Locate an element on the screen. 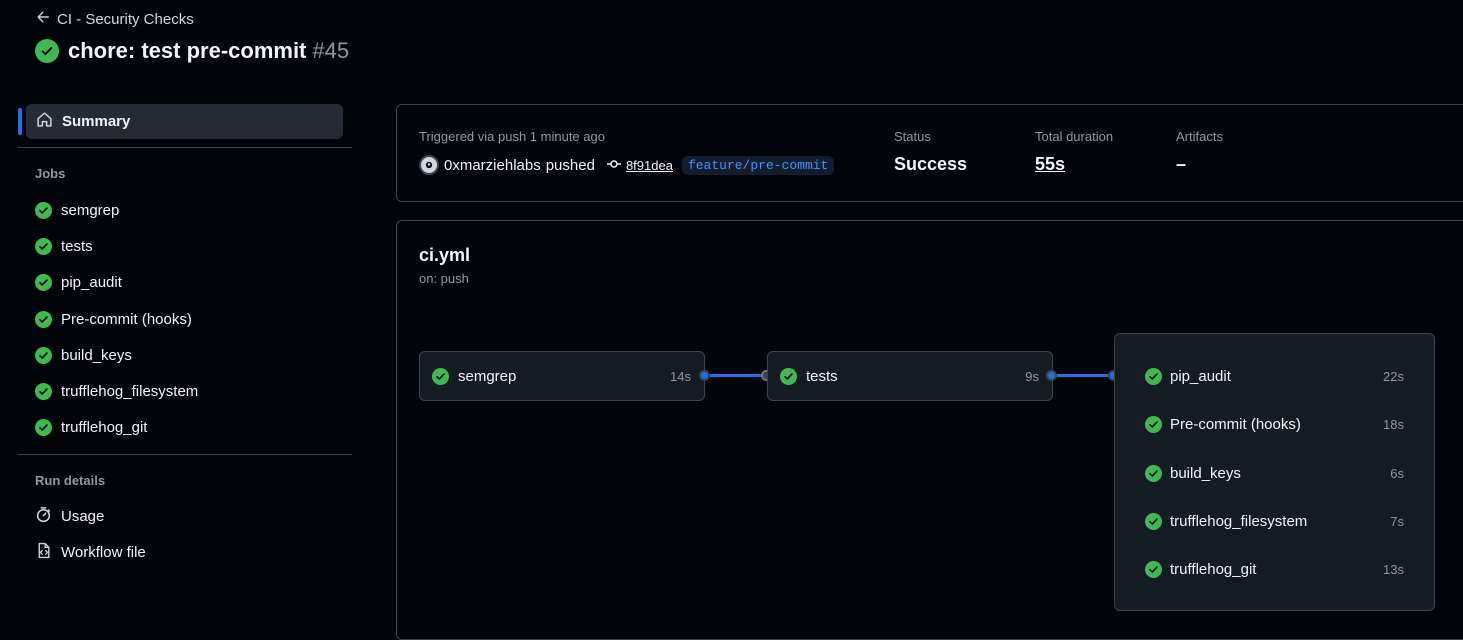 This screenshot has height=640, width=1463. sidebar-job-pip-audit: pip_audit is located at coordinates (78, 282).